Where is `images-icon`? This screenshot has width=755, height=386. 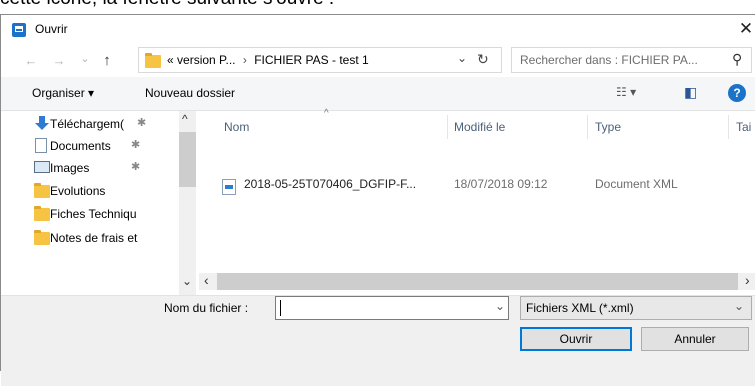 images-icon is located at coordinates (42, 167).